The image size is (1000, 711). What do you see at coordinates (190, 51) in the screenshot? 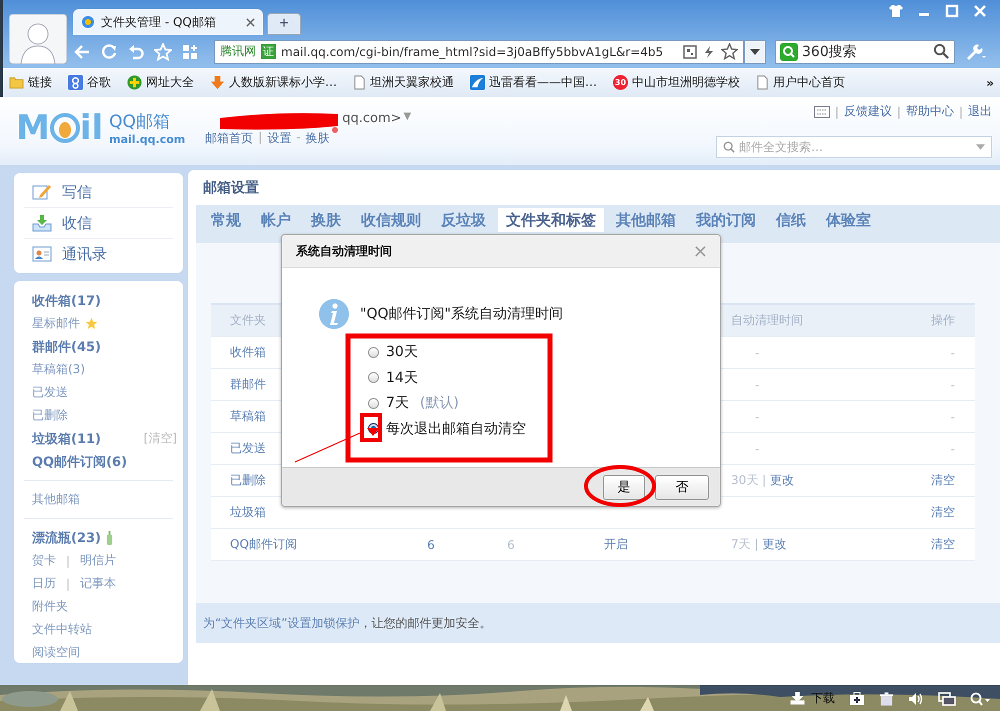
I see `grid-icon` at bounding box center [190, 51].